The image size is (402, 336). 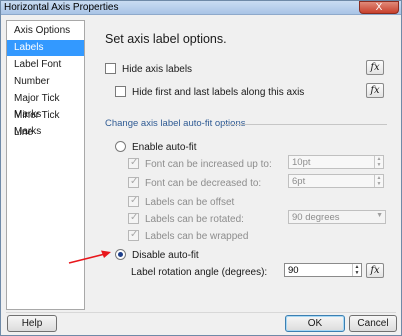 What do you see at coordinates (336, 162) in the screenshot?
I see `font-increase-spinner: 10pt ▲ ▼` at bounding box center [336, 162].